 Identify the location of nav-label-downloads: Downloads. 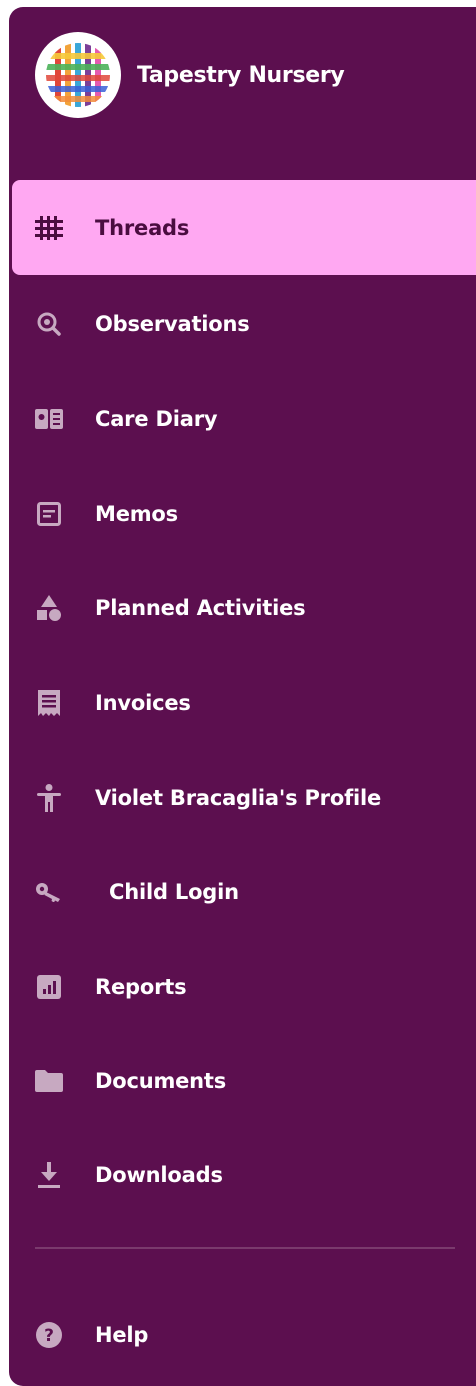
(159, 1174).